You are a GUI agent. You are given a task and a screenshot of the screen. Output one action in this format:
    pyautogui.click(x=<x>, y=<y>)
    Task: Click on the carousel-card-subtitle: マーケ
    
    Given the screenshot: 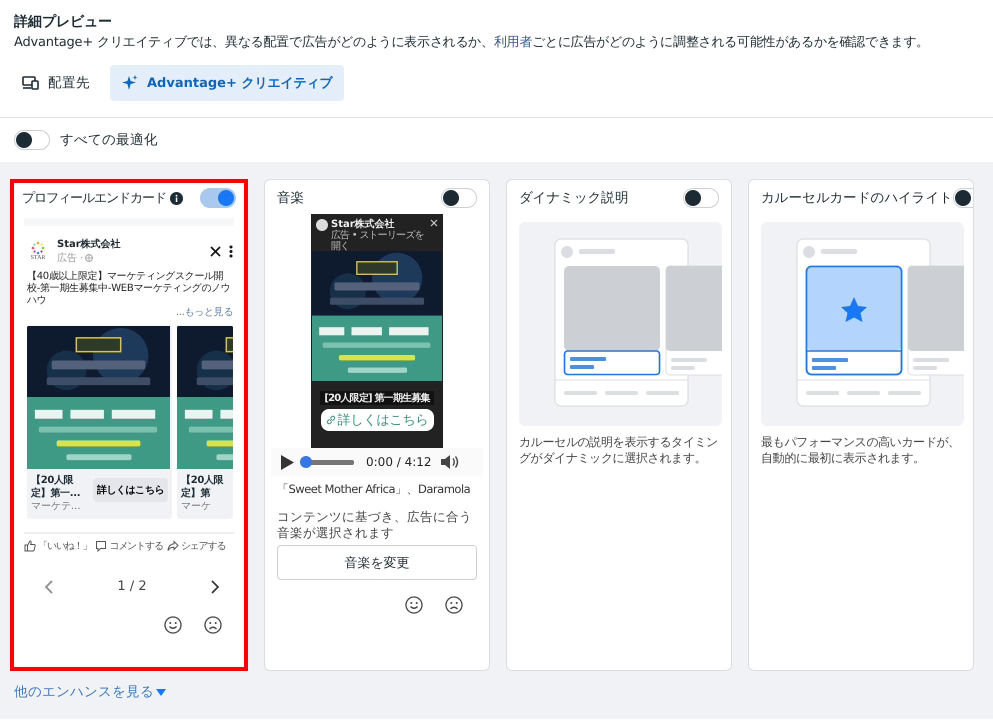 What is the action you would take?
    pyautogui.click(x=196, y=506)
    